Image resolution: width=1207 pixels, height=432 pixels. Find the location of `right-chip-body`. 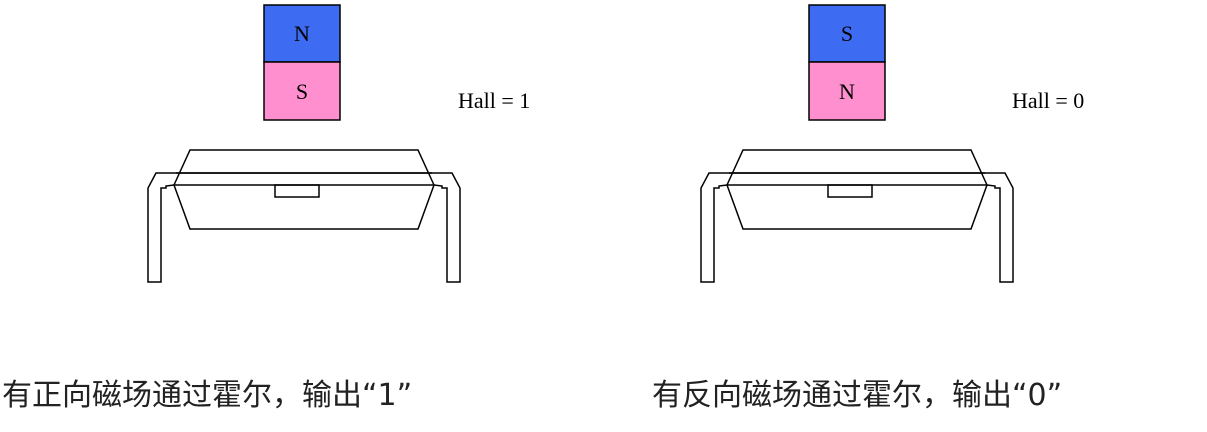

right-chip-body is located at coordinates (857, 207).